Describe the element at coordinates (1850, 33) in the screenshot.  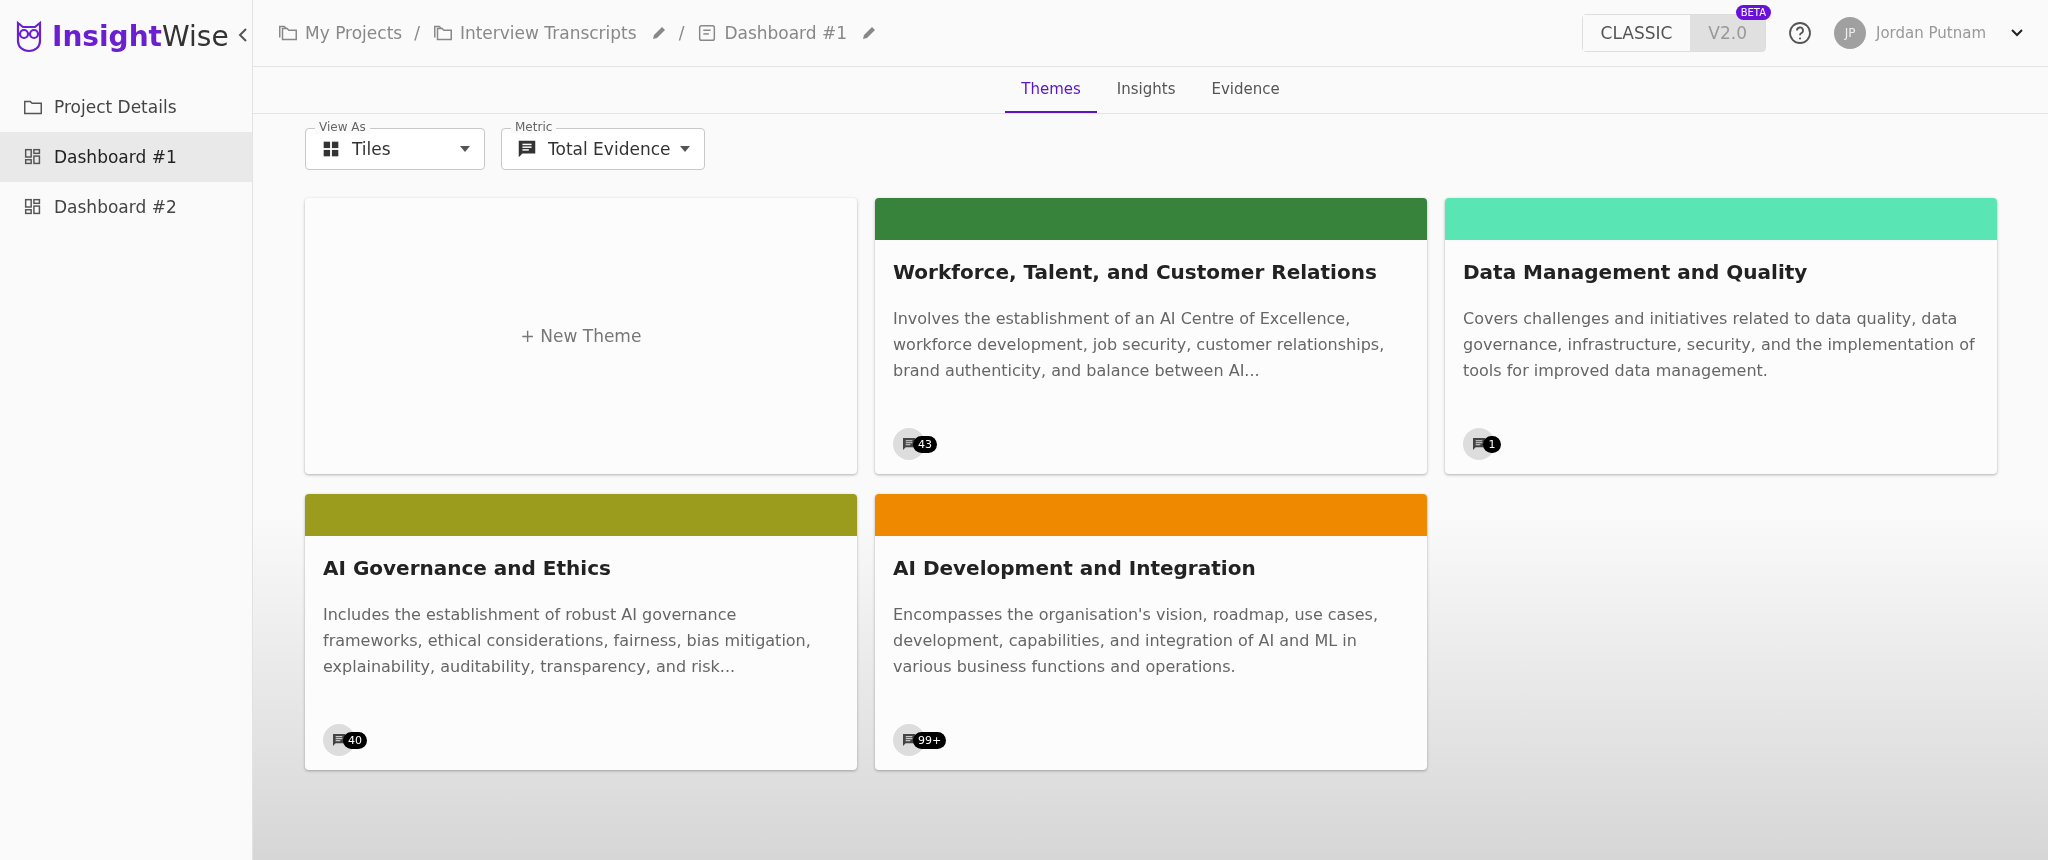
I see `avatar: JP` at that location.